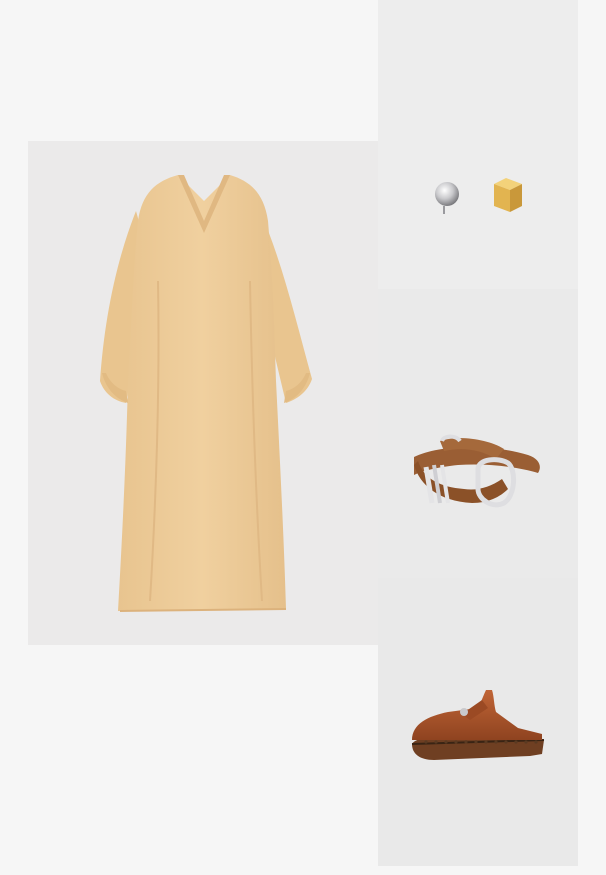 Image resolution: width=606 pixels, height=875 pixels. Describe the element at coordinates (478, 725) in the screenshot. I see `clog-image` at that location.